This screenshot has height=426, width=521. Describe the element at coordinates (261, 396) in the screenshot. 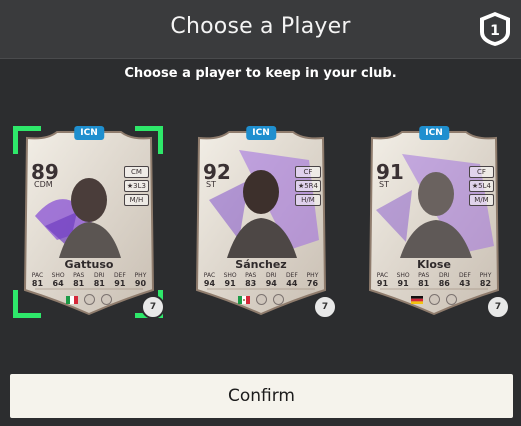

I see `confirm-button: Confirm` at that location.